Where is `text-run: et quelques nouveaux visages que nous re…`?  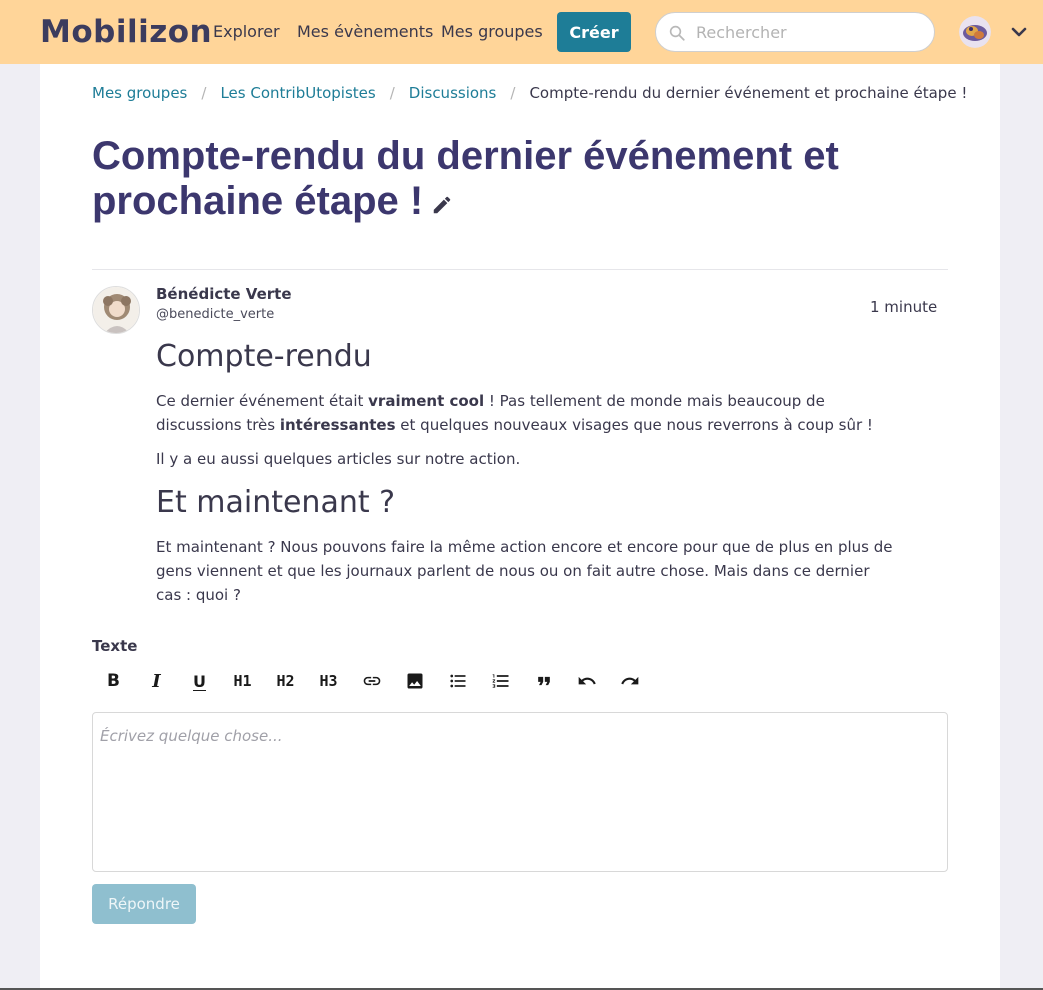 text-run: et quelques nouveaux visages que nous re… is located at coordinates (634, 425).